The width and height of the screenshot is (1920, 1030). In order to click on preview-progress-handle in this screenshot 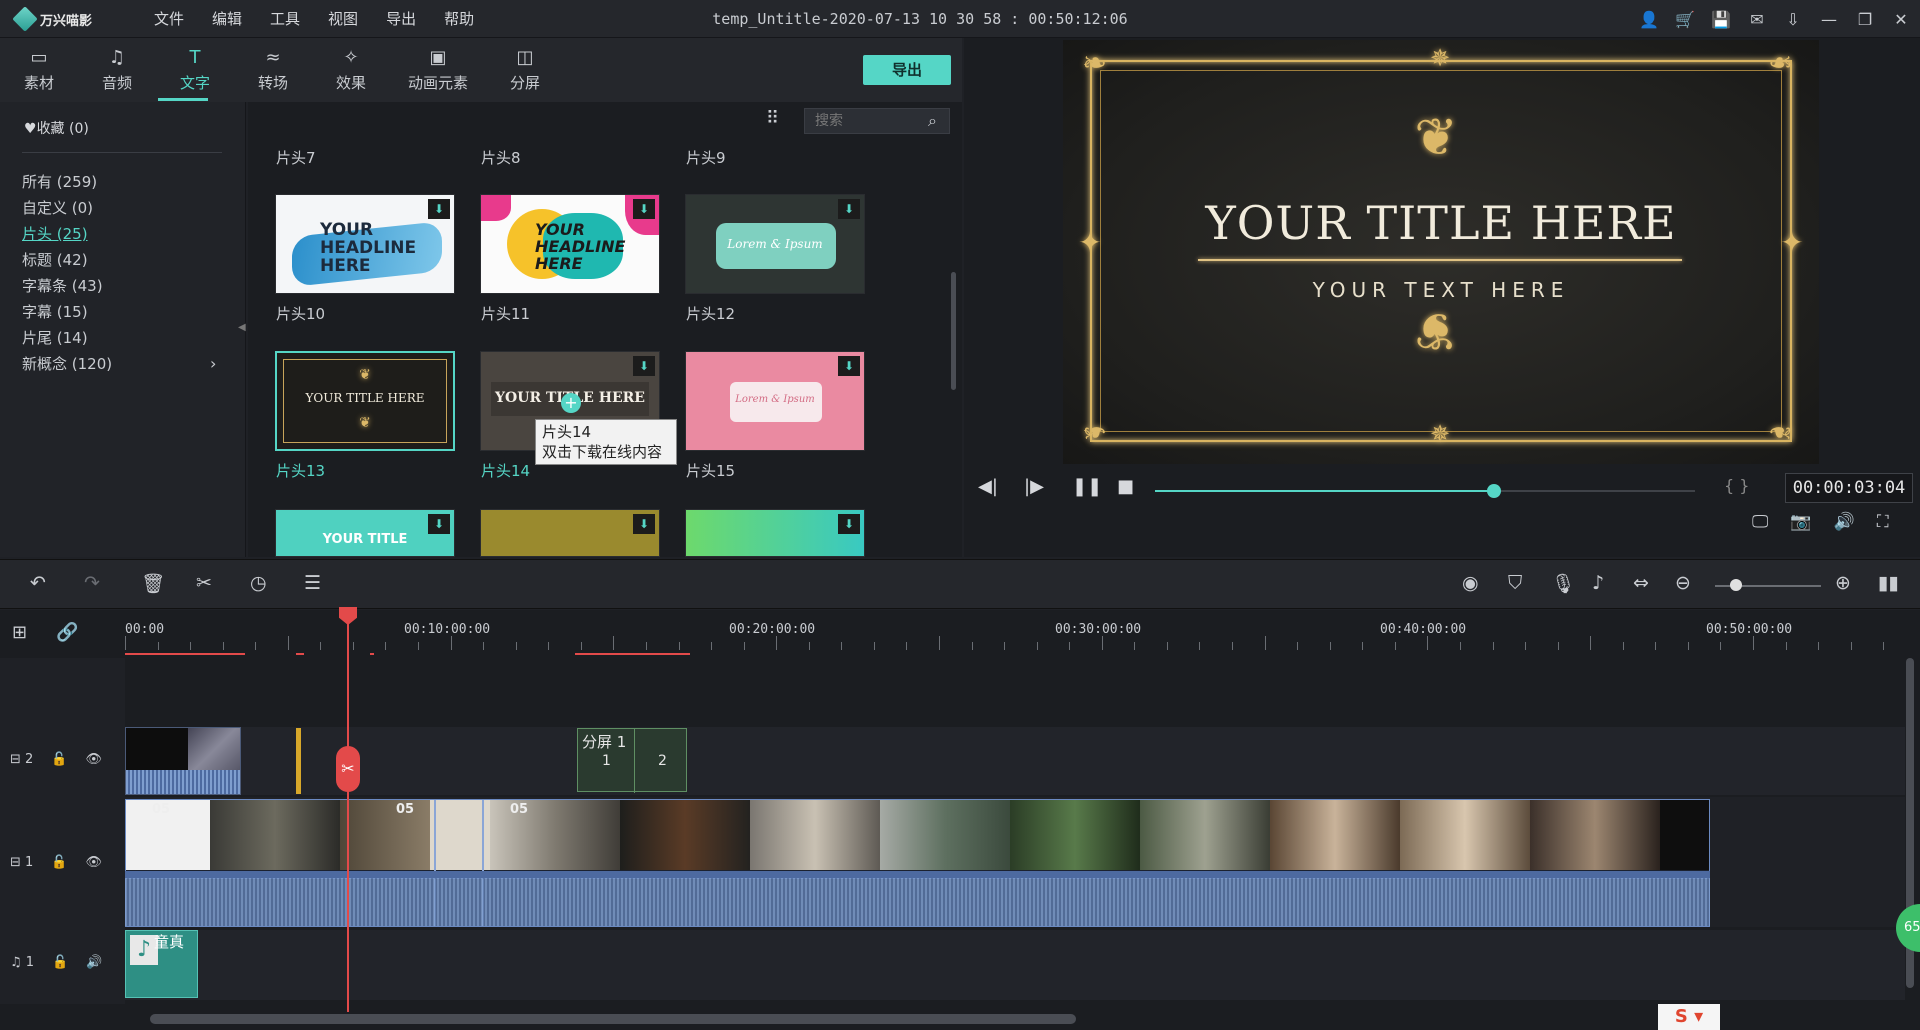, I will do `click(1494, 491)`.